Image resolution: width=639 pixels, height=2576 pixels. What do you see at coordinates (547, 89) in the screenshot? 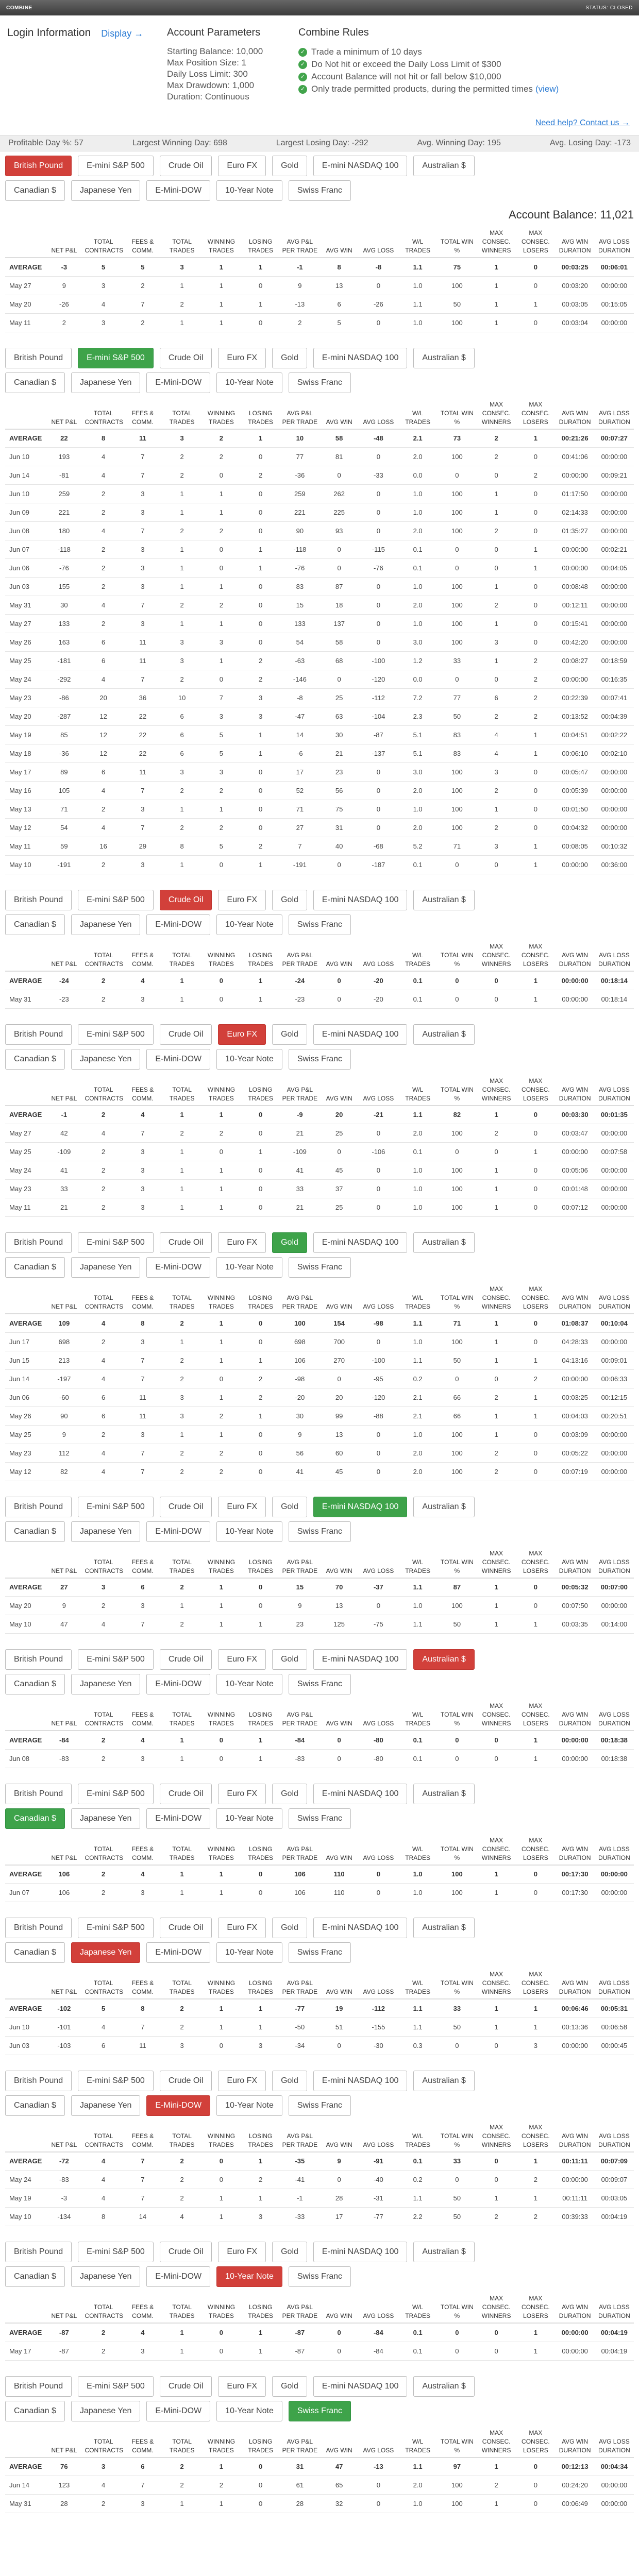
I see `rules-view-link: (view)` at bounding box center [547, 89].